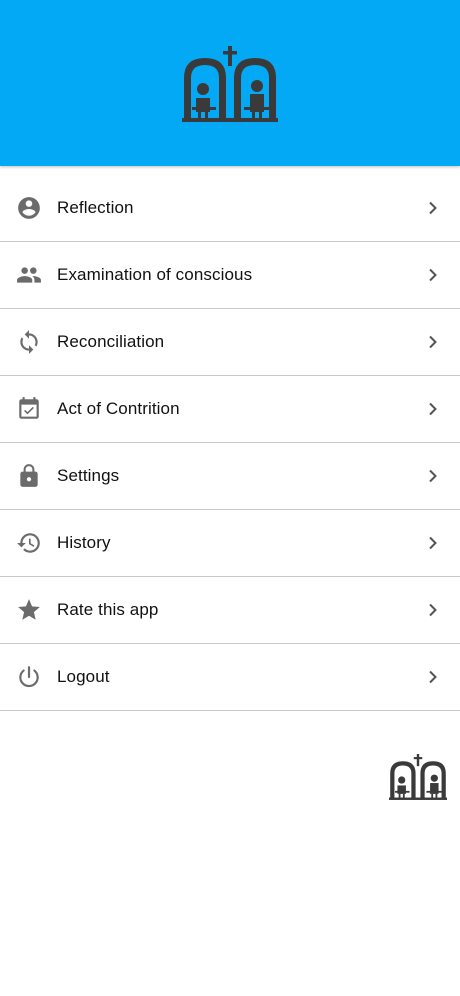 The height and width of the screenshot is (996, 460). Describe the element at coordinates (29, 610) in the screenshot. I see `star-icon` at that location.